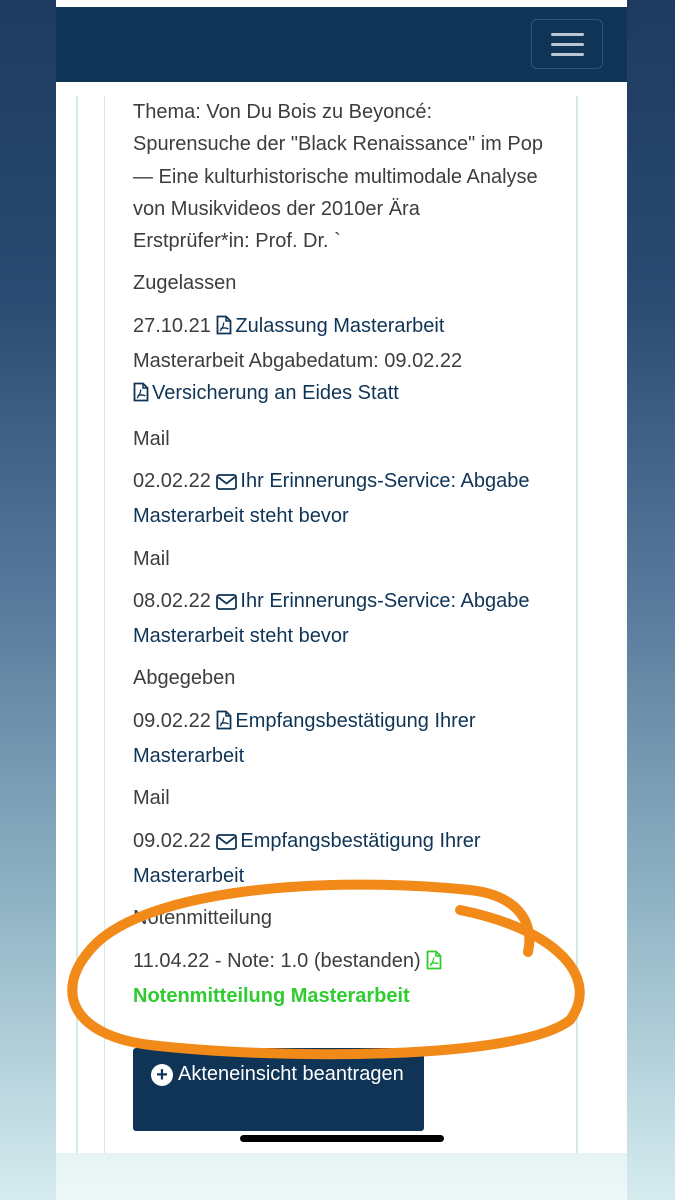 The width and height of the screenshot is (675, 1200). I want to click on grade-notice-link: Notenmitteilung Masterarbeit, so click(271, 996).